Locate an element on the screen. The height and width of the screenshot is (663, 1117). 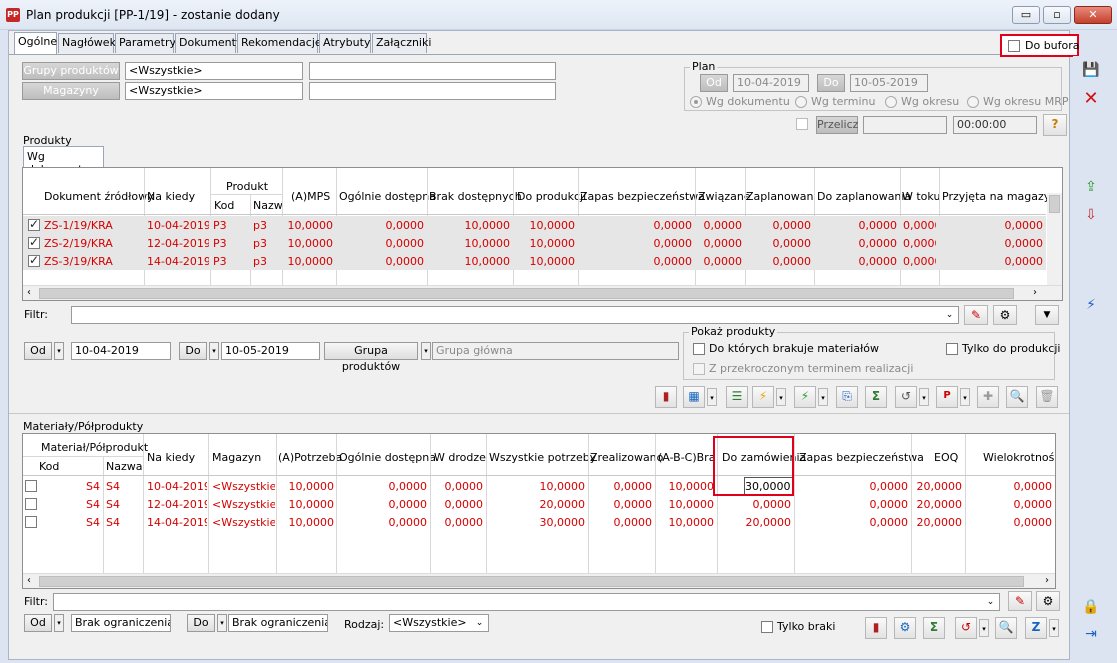
grupy-produktow-desc-field is located at coordinates (432, 71).